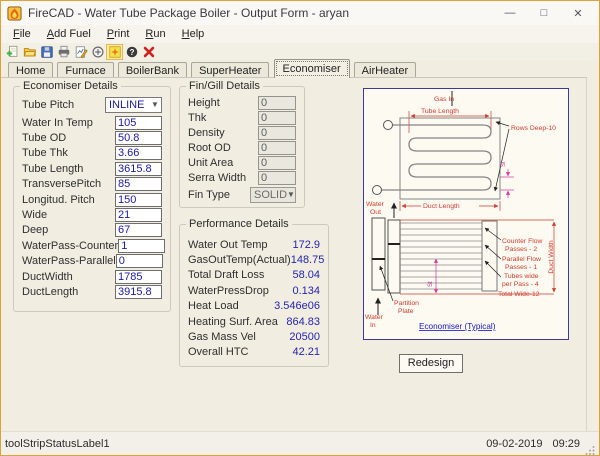 Image resolution: width=600 pixels, height=456 pixels. I want to click on open-folder-icon, so click(29, 51).